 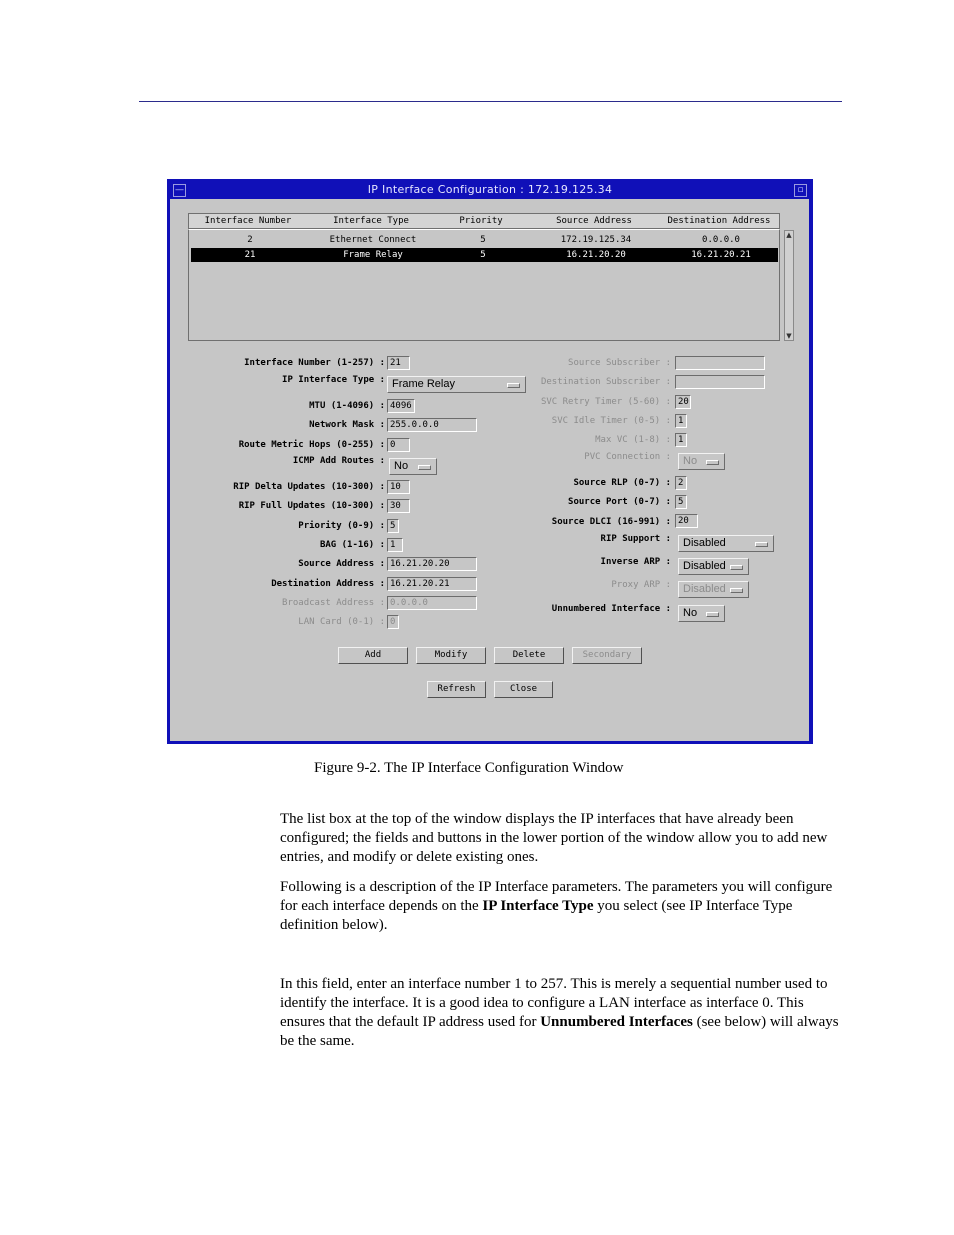 What do you see at coordinates (622, 483) in the screenshot?
I see `label-source-rlp: Source RLP (0-7) :` at bounding box center [622, 483].